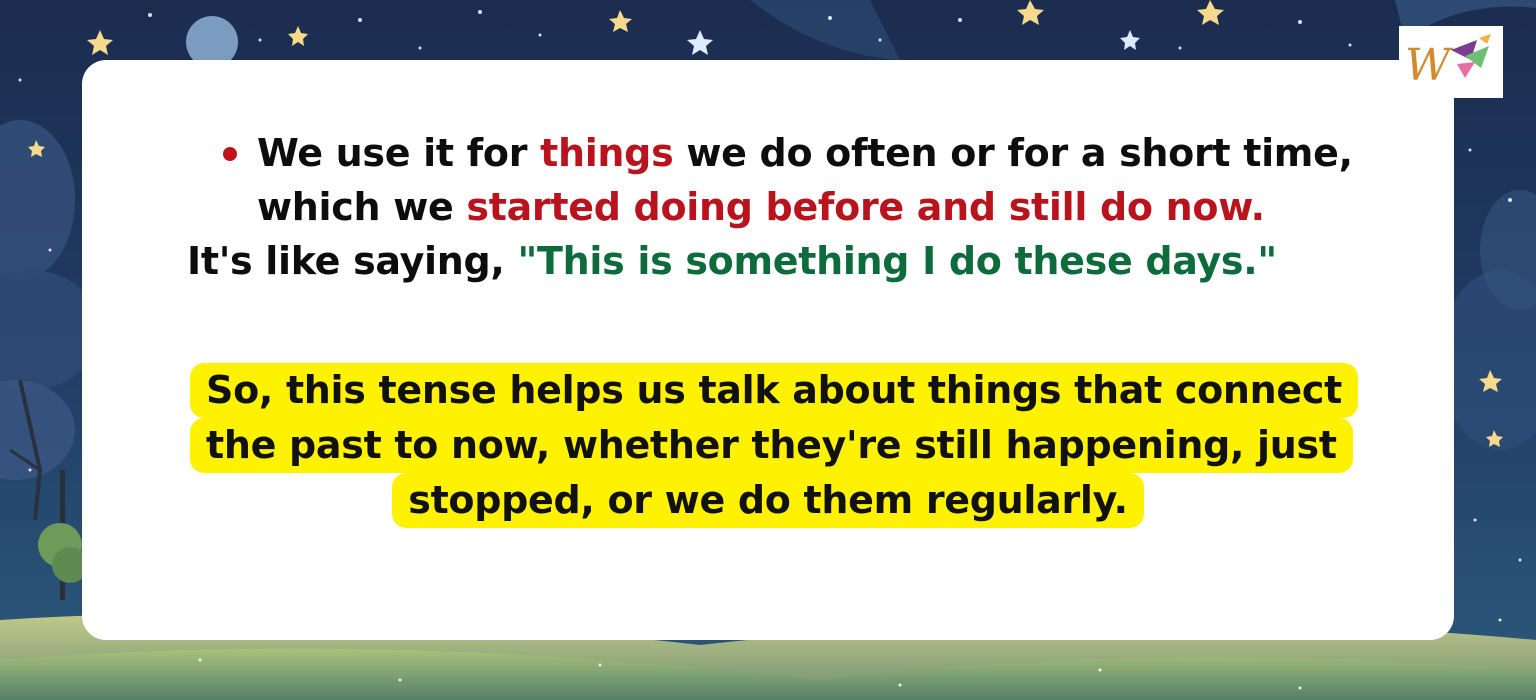 This screenshot has height=700, width=1536. I want to click on w-logo-icon: W, so click(1451, 62).